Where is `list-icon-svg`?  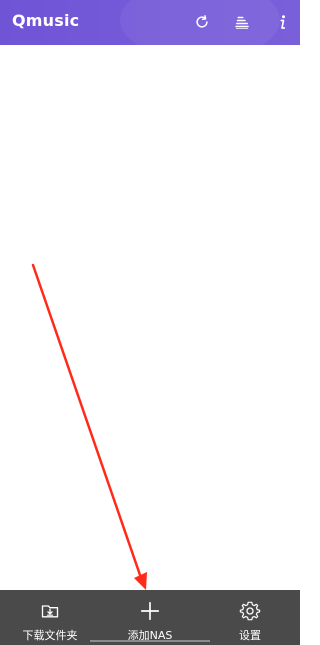
list-icon-svg is located at coordinates (242, 22).